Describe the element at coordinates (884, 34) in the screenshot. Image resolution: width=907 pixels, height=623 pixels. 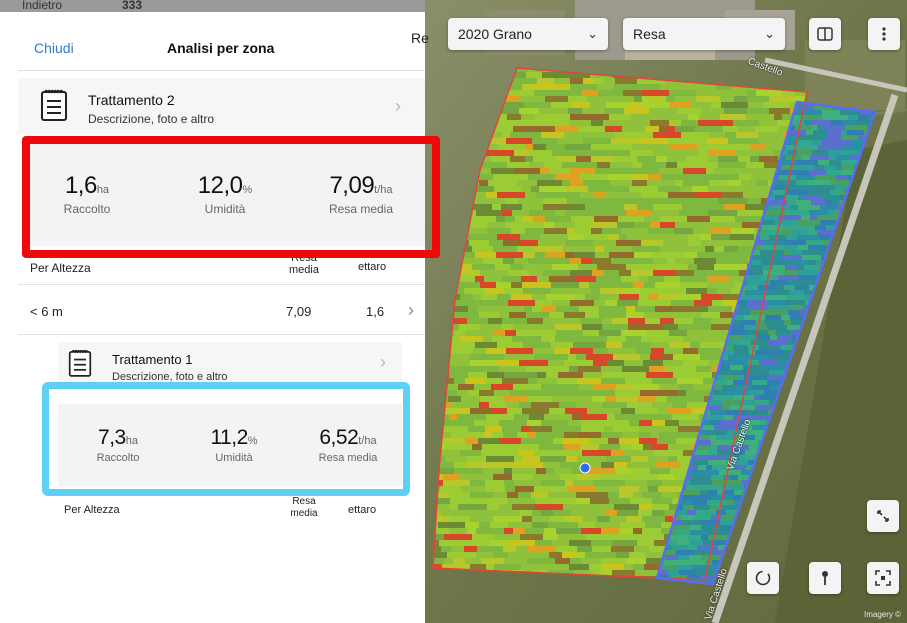
I see `more-options-button` at that location.